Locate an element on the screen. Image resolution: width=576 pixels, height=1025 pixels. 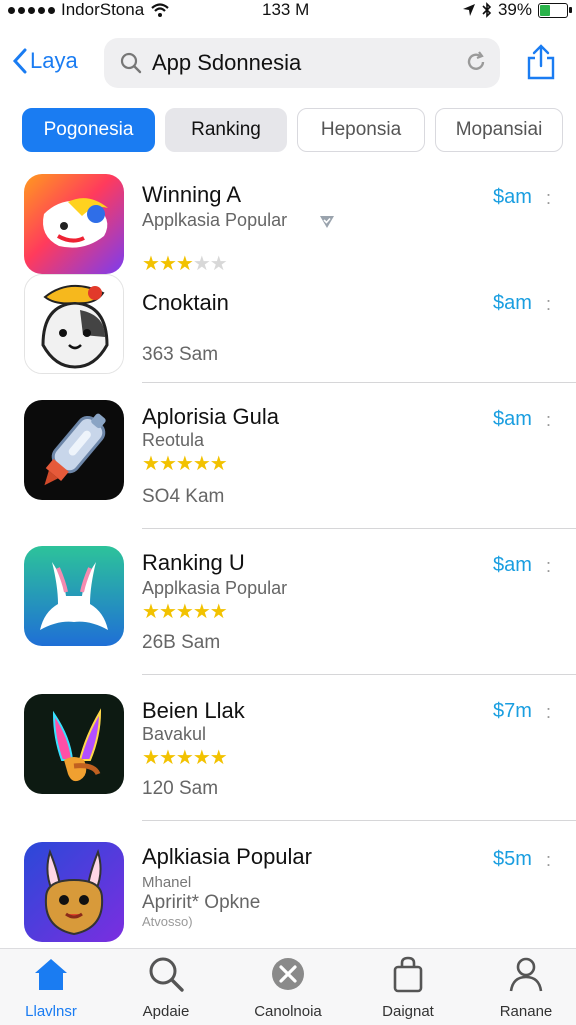
tab-bar-label: Llavlnsr is located at coordinates (51, 1011).